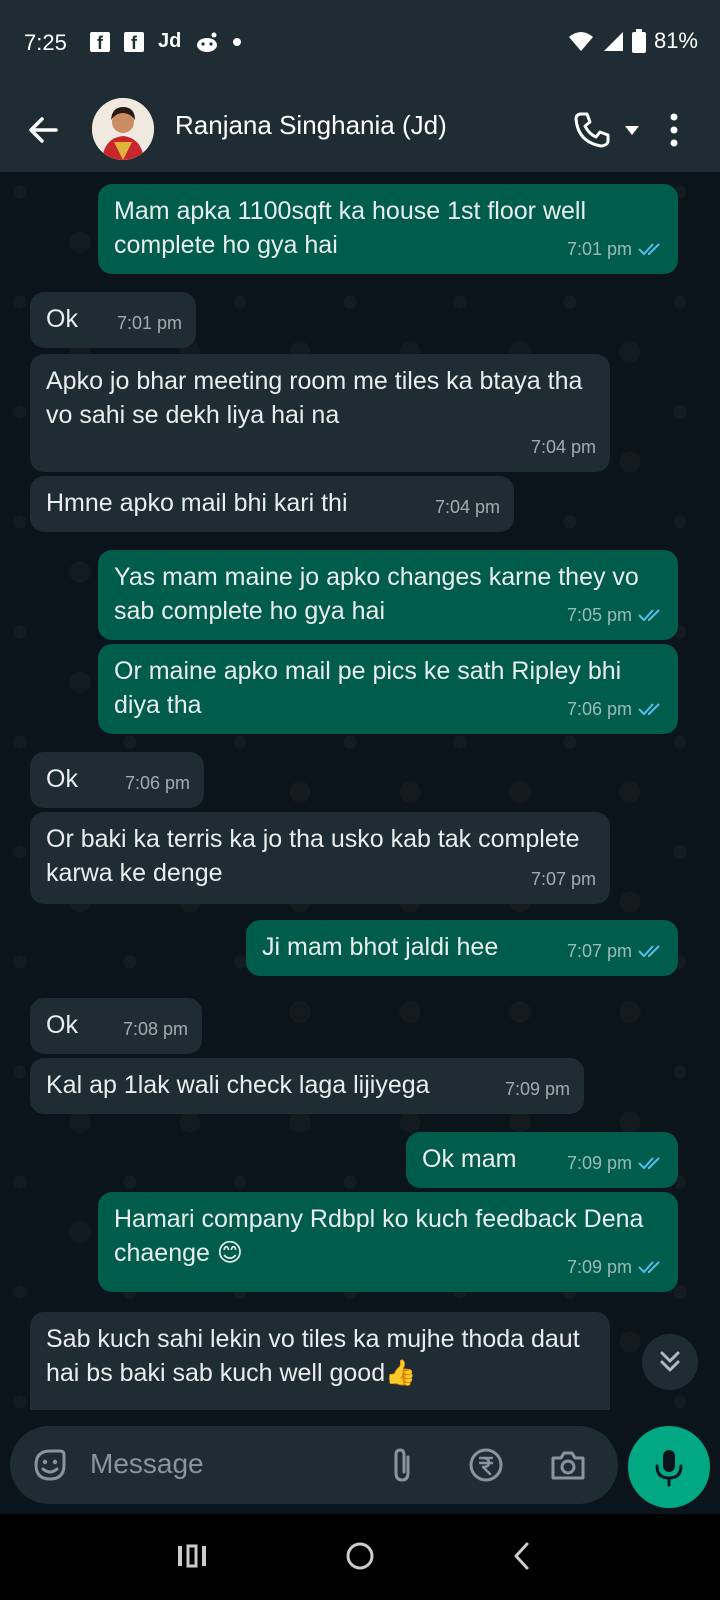 This screenshot has height=1600, width=720. What do you see at coordinates (192, 1556) in the screenshot?
I see `recent-apps-icon` at bounding box center [192, 1556].